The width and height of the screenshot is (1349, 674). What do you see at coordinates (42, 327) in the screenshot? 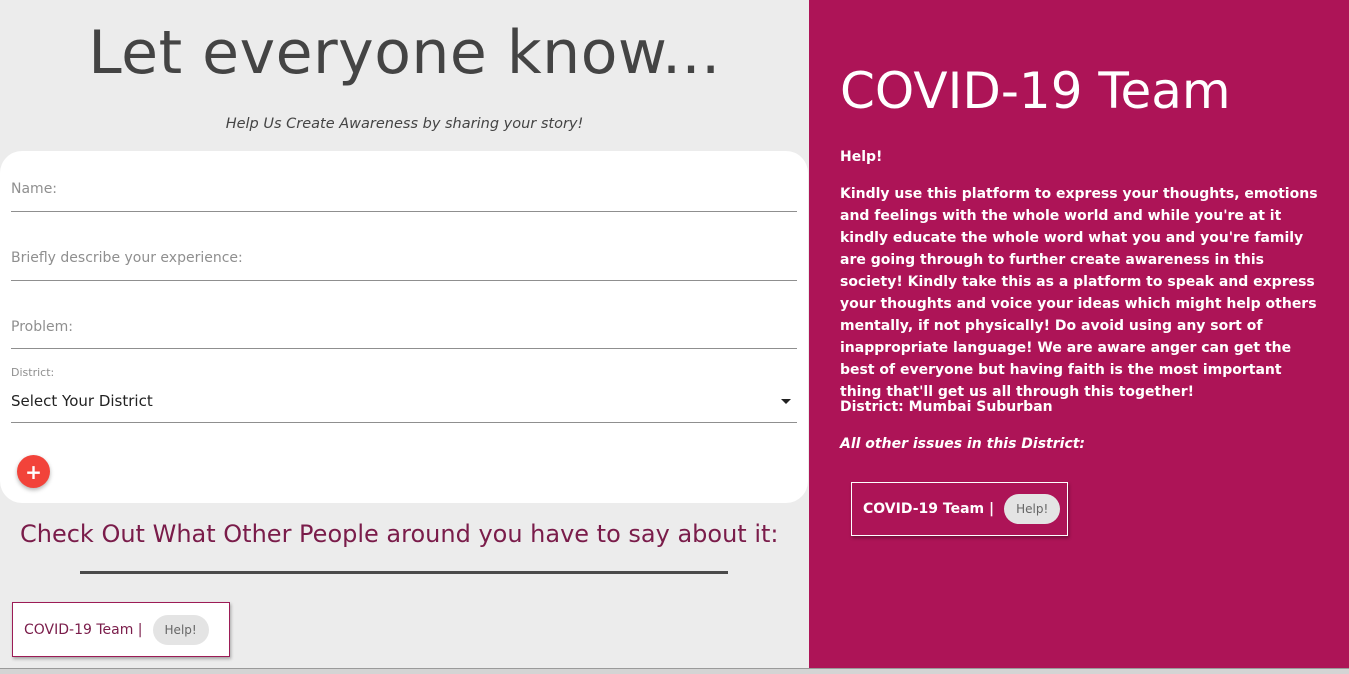
I see `problem-label: Problem:` at bounding box center [42, 327].